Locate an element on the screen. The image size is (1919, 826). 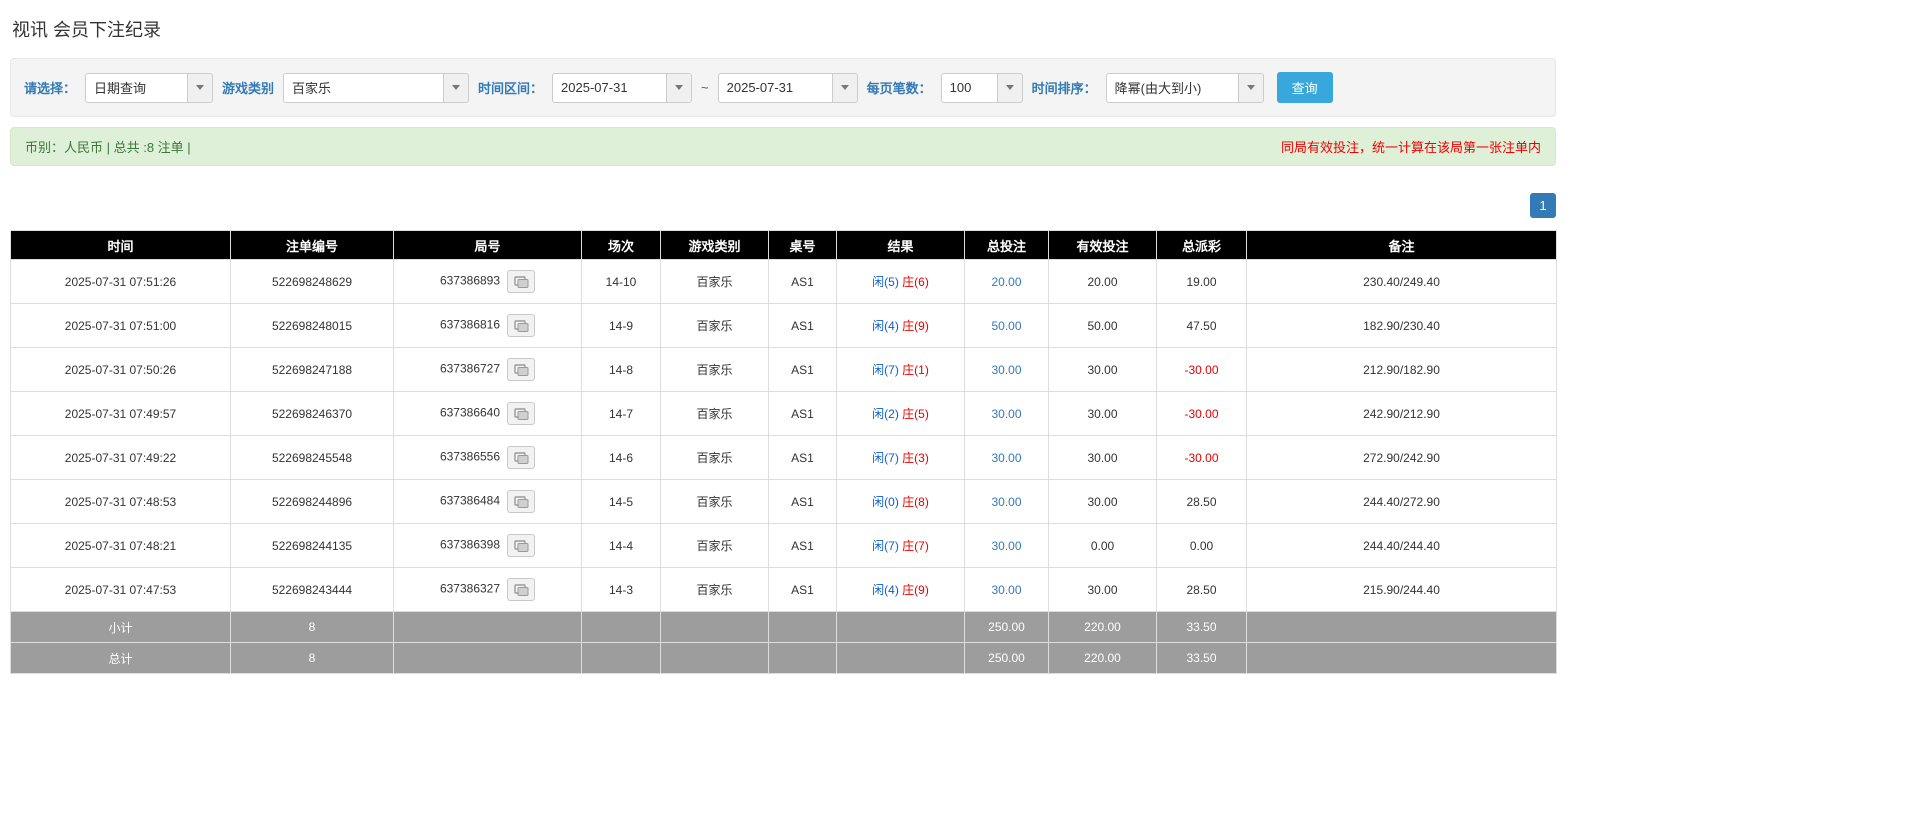
select-type-dropdown-button is located at coordinates (200, 87).